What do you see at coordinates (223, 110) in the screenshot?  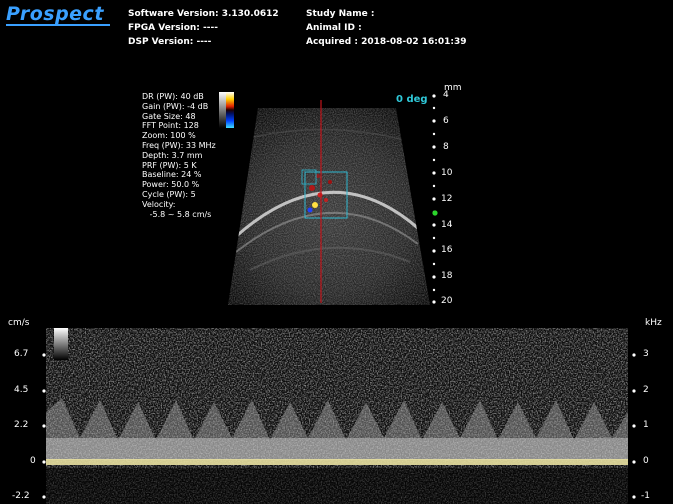 I see `gray-map-bar` at bounding box center [223, 110].